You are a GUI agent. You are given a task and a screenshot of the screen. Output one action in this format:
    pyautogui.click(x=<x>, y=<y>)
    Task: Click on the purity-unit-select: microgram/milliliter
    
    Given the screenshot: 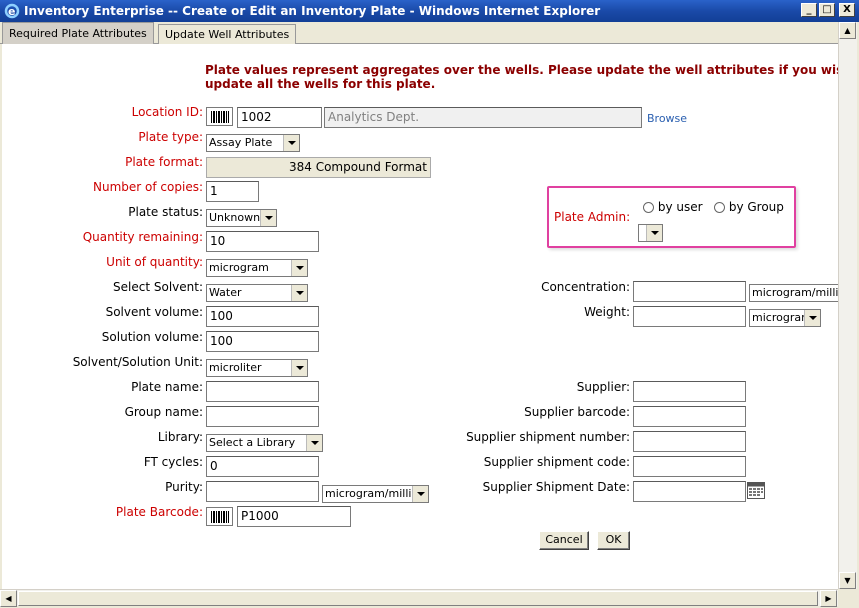 What is the action you would take?
    pyautogui.click(x=375, y=494)
    